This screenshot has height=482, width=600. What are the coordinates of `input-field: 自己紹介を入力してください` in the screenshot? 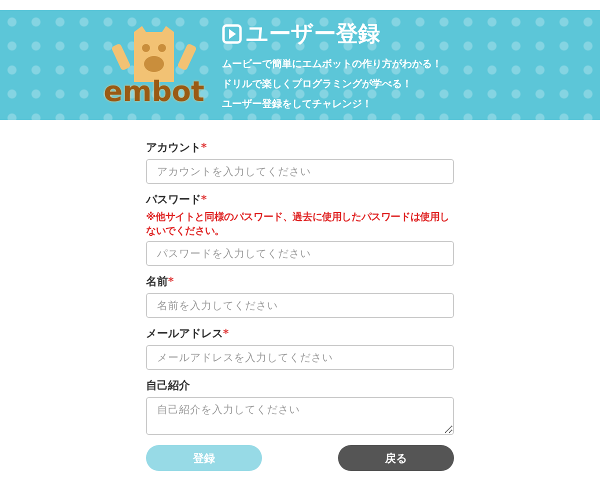 It's located at (300, 416).